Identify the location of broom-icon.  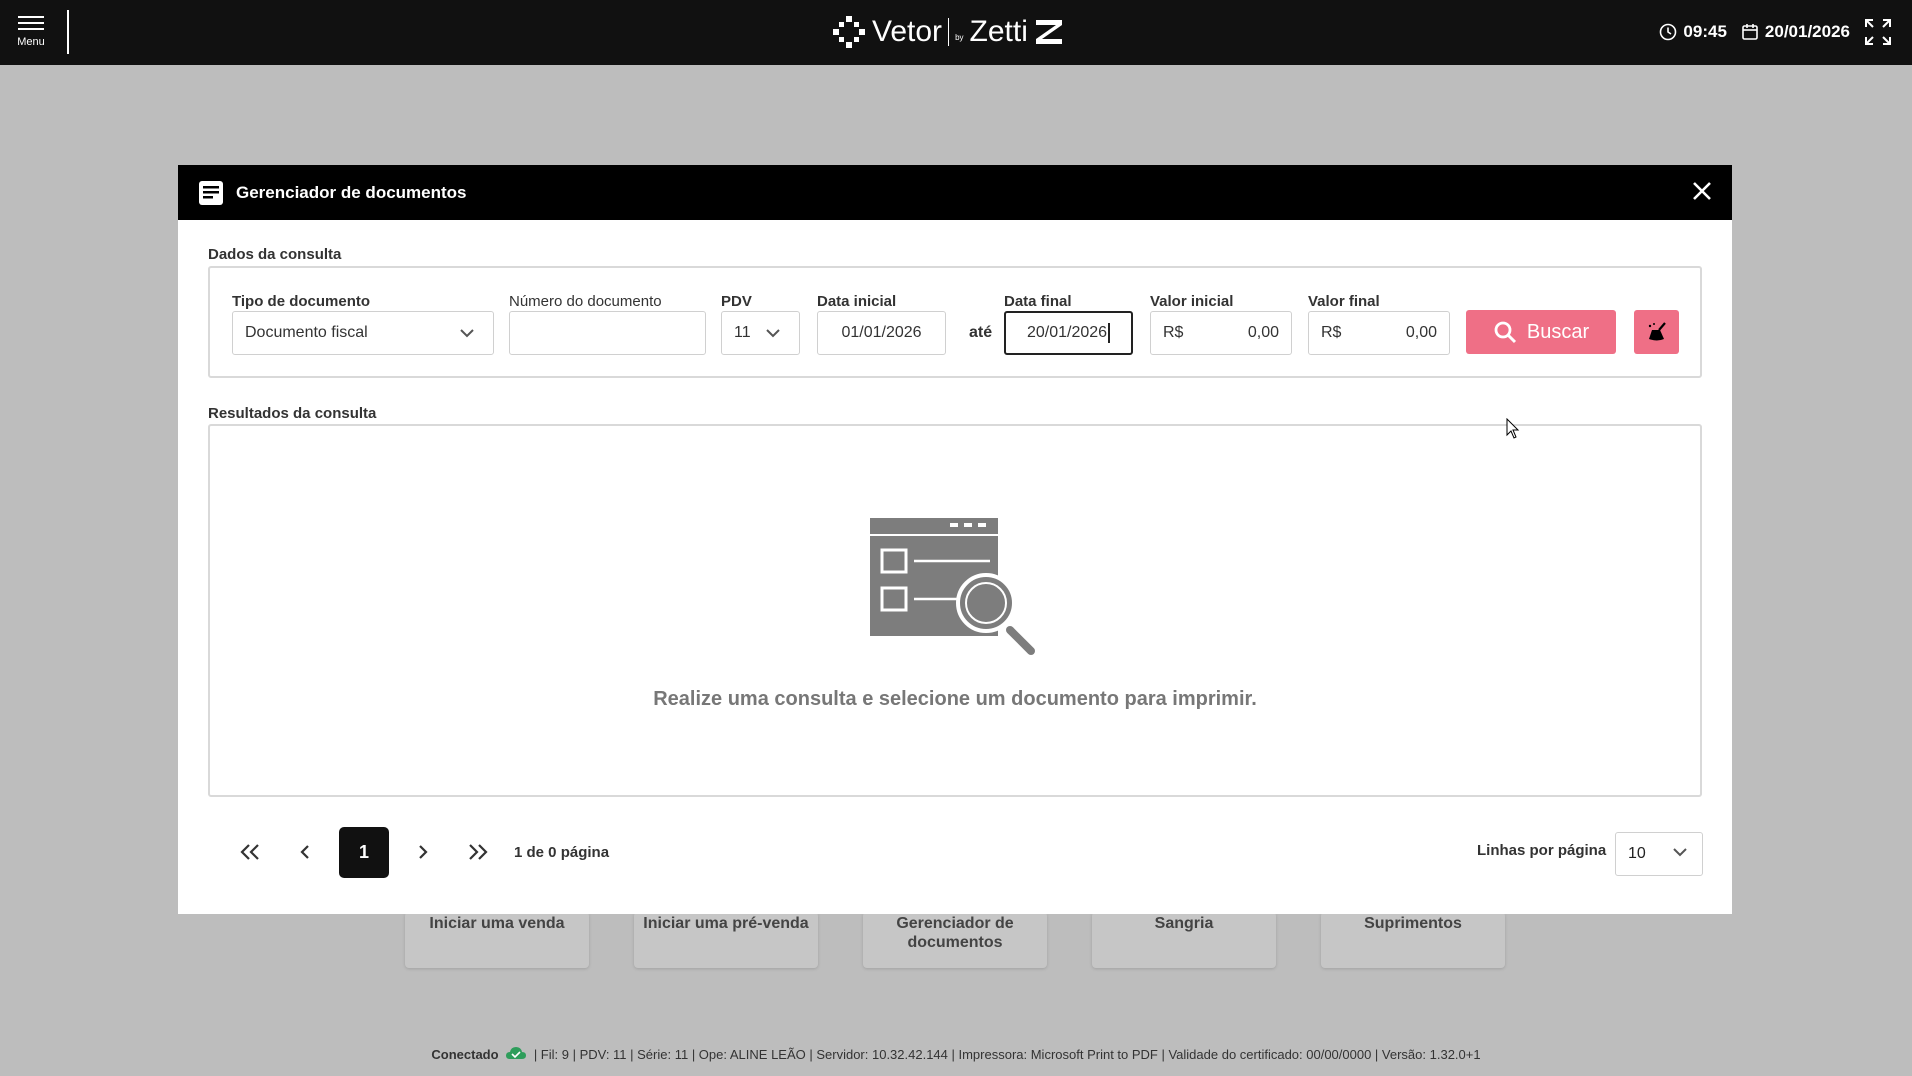
(1657, 331).